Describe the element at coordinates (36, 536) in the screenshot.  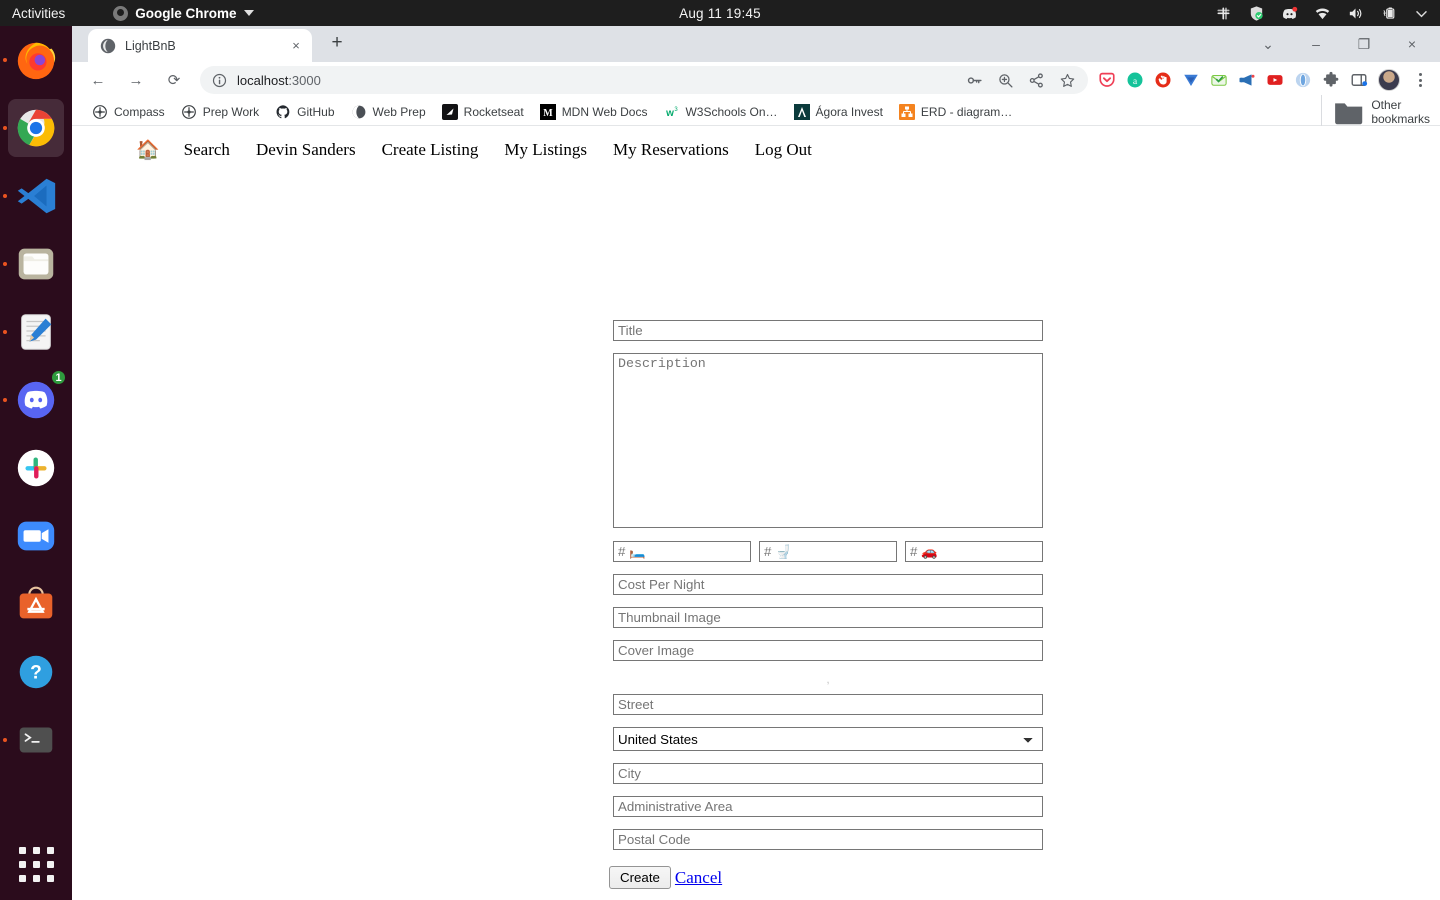
I see `dock-item-zoom` at that location.